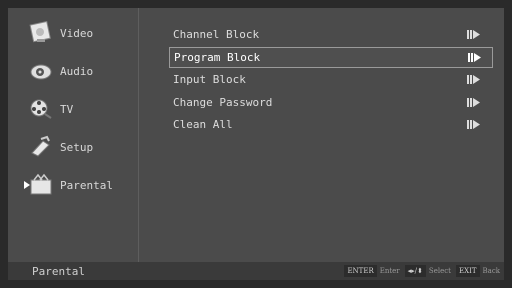 This screenshot has width=512, height=288. I want to click on sidebar-item-label: Video, so click(77, 33).